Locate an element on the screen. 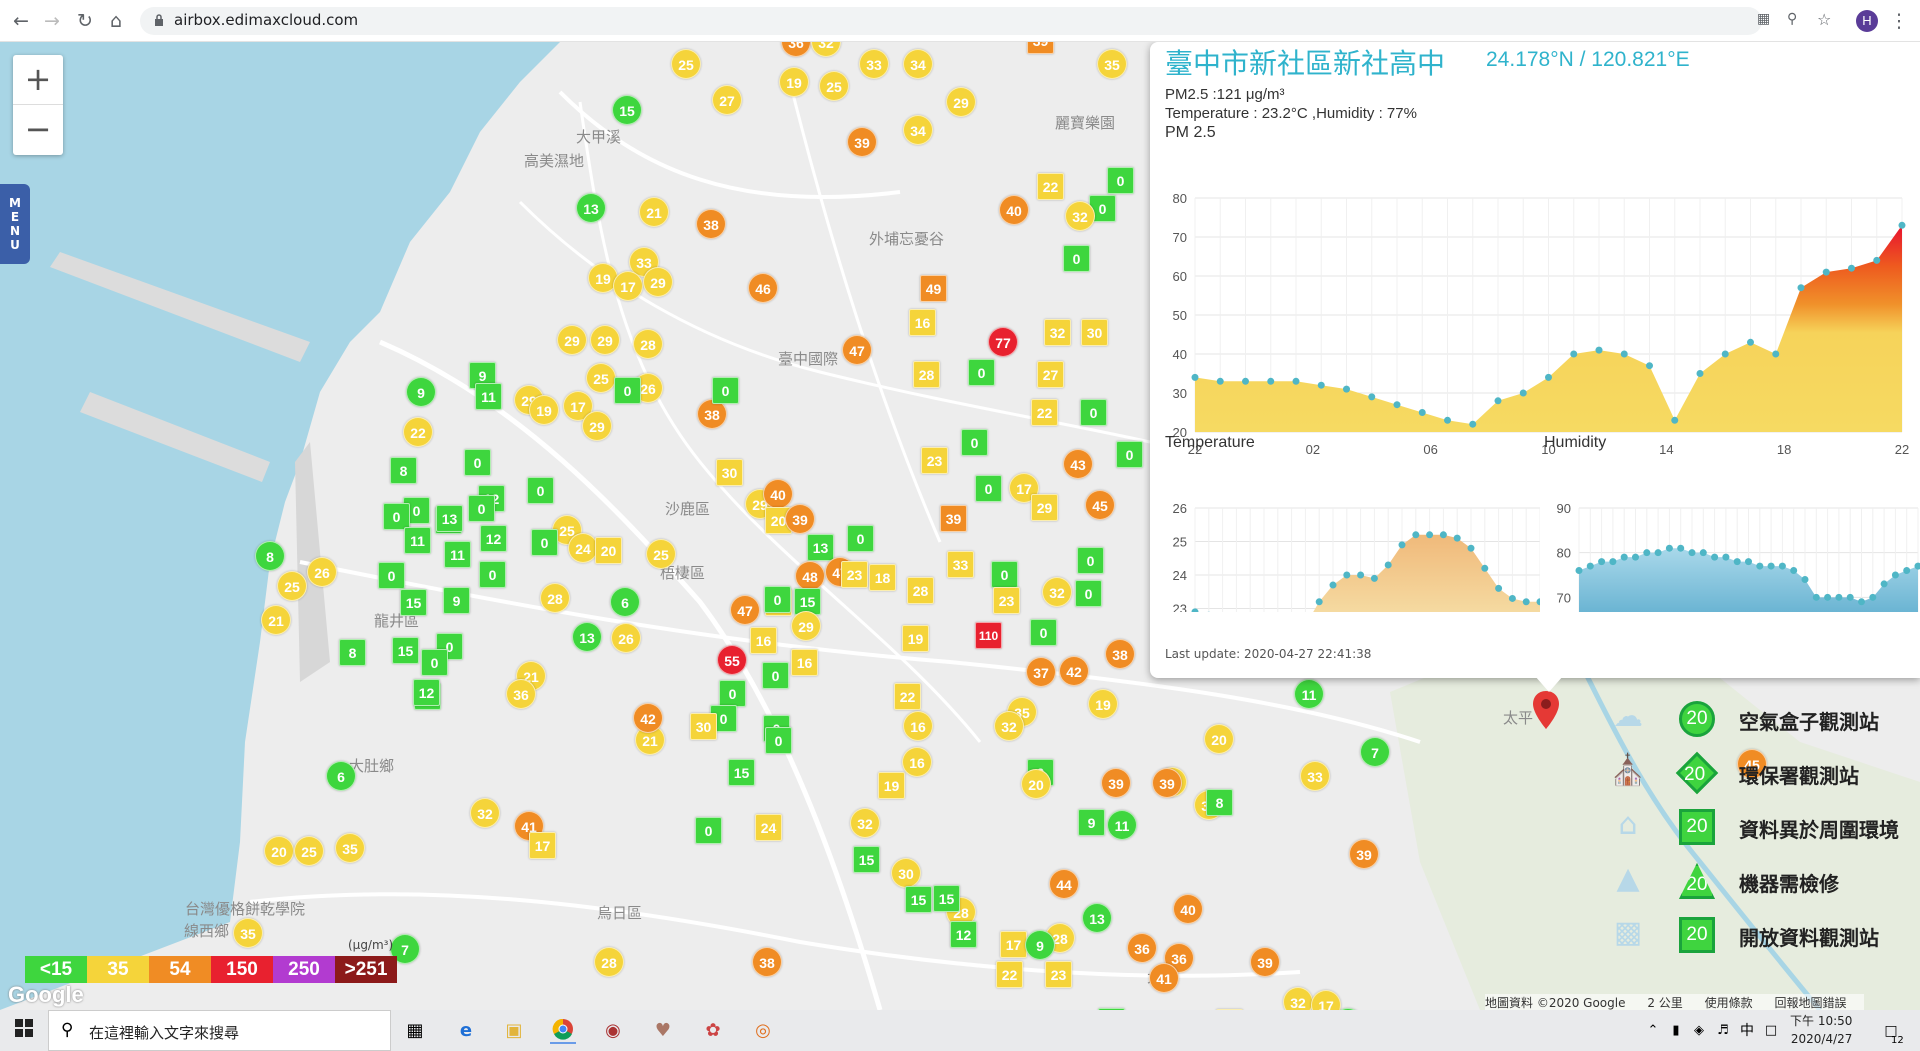 This screenshot has width=1920, height=1051. sensor-marker: 12 is located at coordinates (493, 538).